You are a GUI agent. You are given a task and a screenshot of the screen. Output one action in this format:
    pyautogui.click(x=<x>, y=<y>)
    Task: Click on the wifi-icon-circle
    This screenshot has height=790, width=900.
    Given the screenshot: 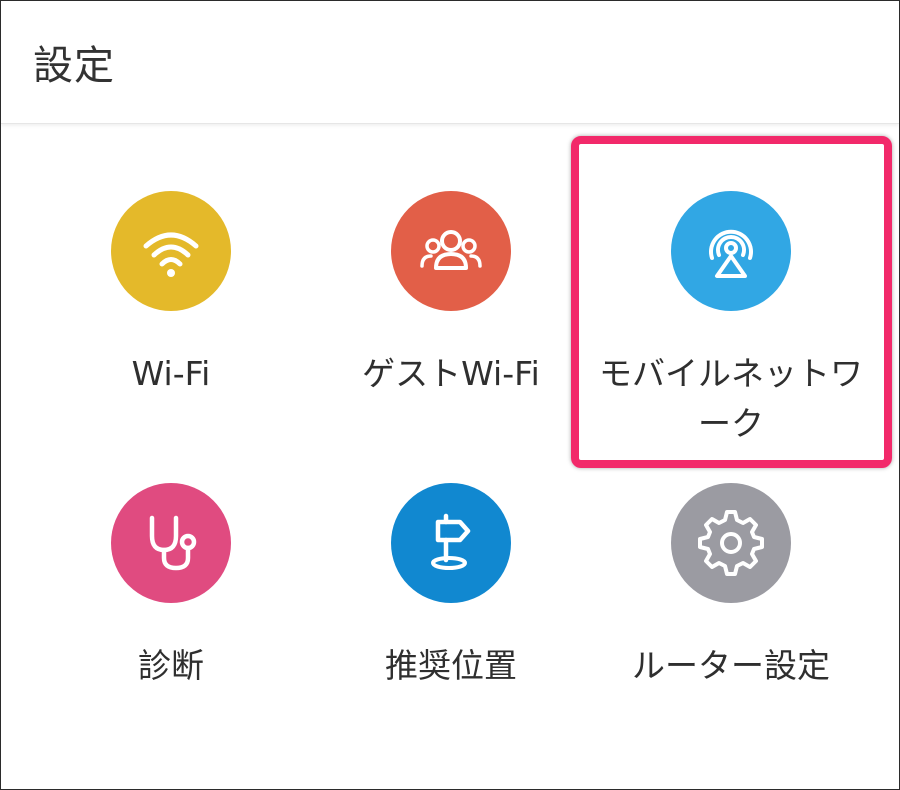 What is the action you would take?
    pyautogui.click(x=171, y=251)
    